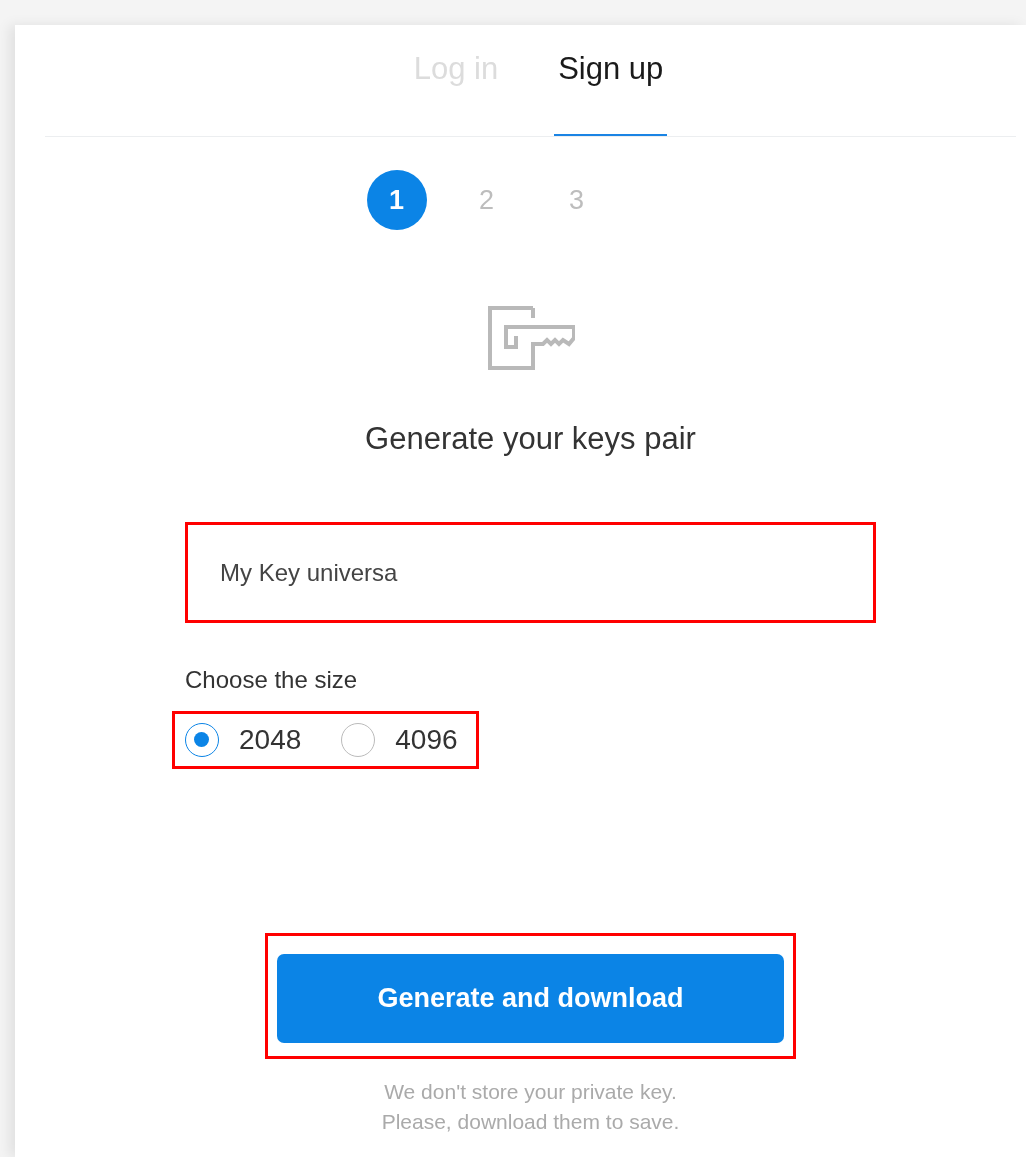  What do you see at coordinates (486, 200) in the screenshot?
I see `step-indicator: 2` at bounding box center [486, 200].